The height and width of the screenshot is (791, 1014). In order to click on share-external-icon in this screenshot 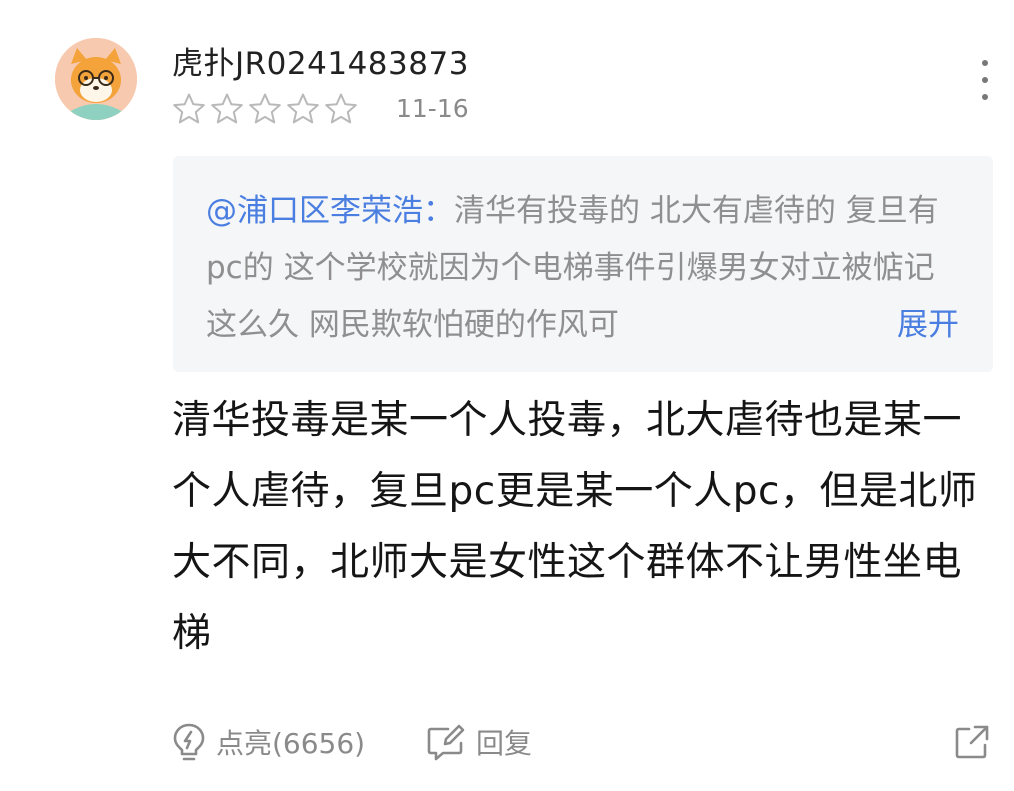, I will do `click(972, 742)`.